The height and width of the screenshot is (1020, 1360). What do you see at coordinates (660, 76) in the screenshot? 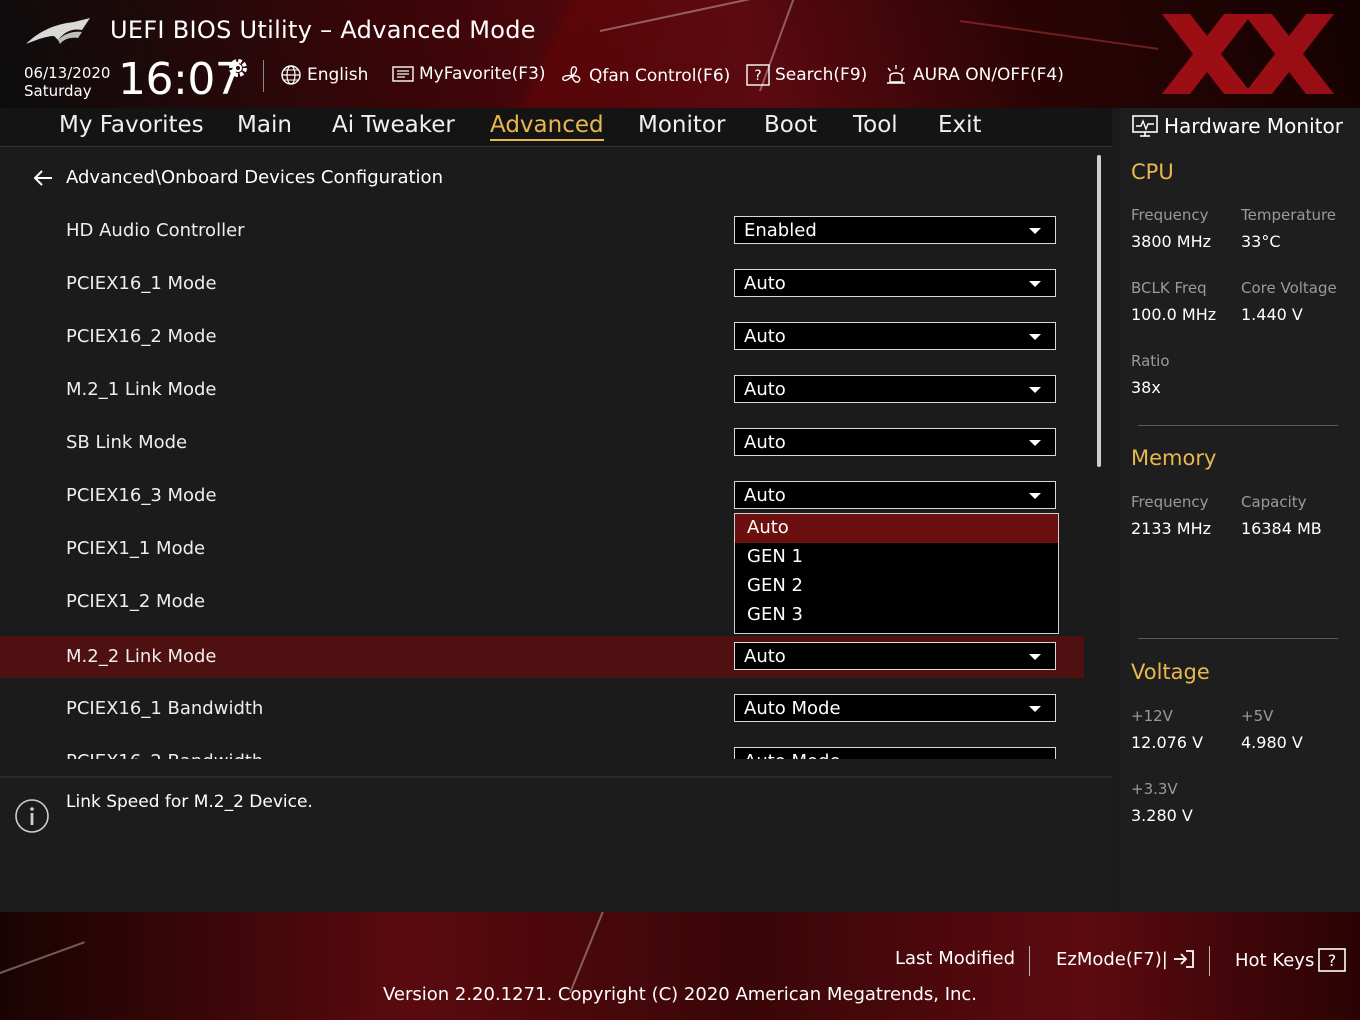
I see `qfan-label: Qfan Control(F6)` at bounding box center [660, 76].